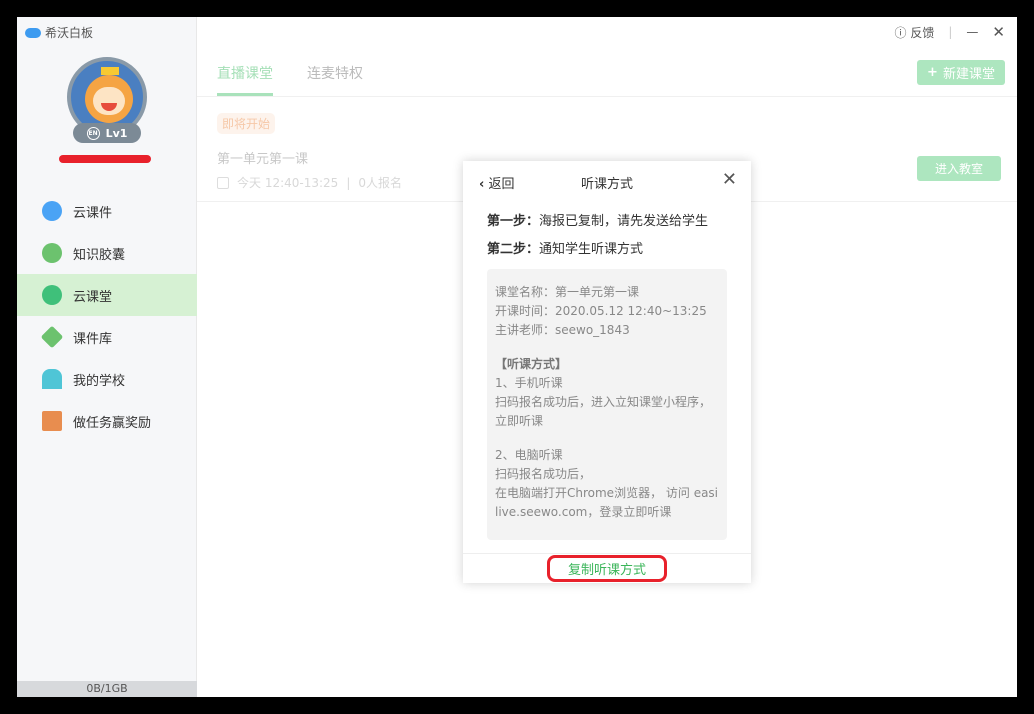 This screenshot has width=1034, height=714. What do you see at coordinates (998, 32) in the screenshot?
I see `close-window-button: ✕` at bounding box center [998, 32].